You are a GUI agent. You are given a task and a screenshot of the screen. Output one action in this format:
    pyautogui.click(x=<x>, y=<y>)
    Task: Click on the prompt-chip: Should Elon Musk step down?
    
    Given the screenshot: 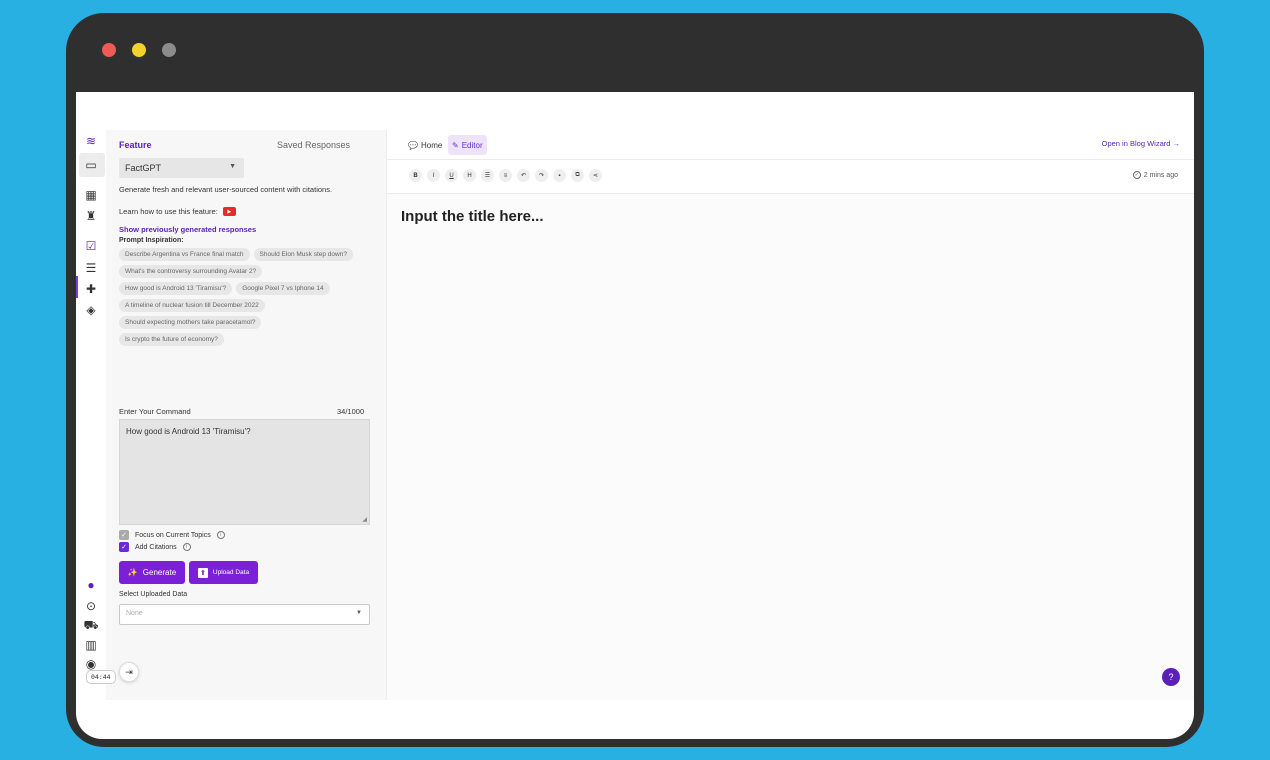 What is the action you would take?
    pyautogui.click(x=303, y=254)
    